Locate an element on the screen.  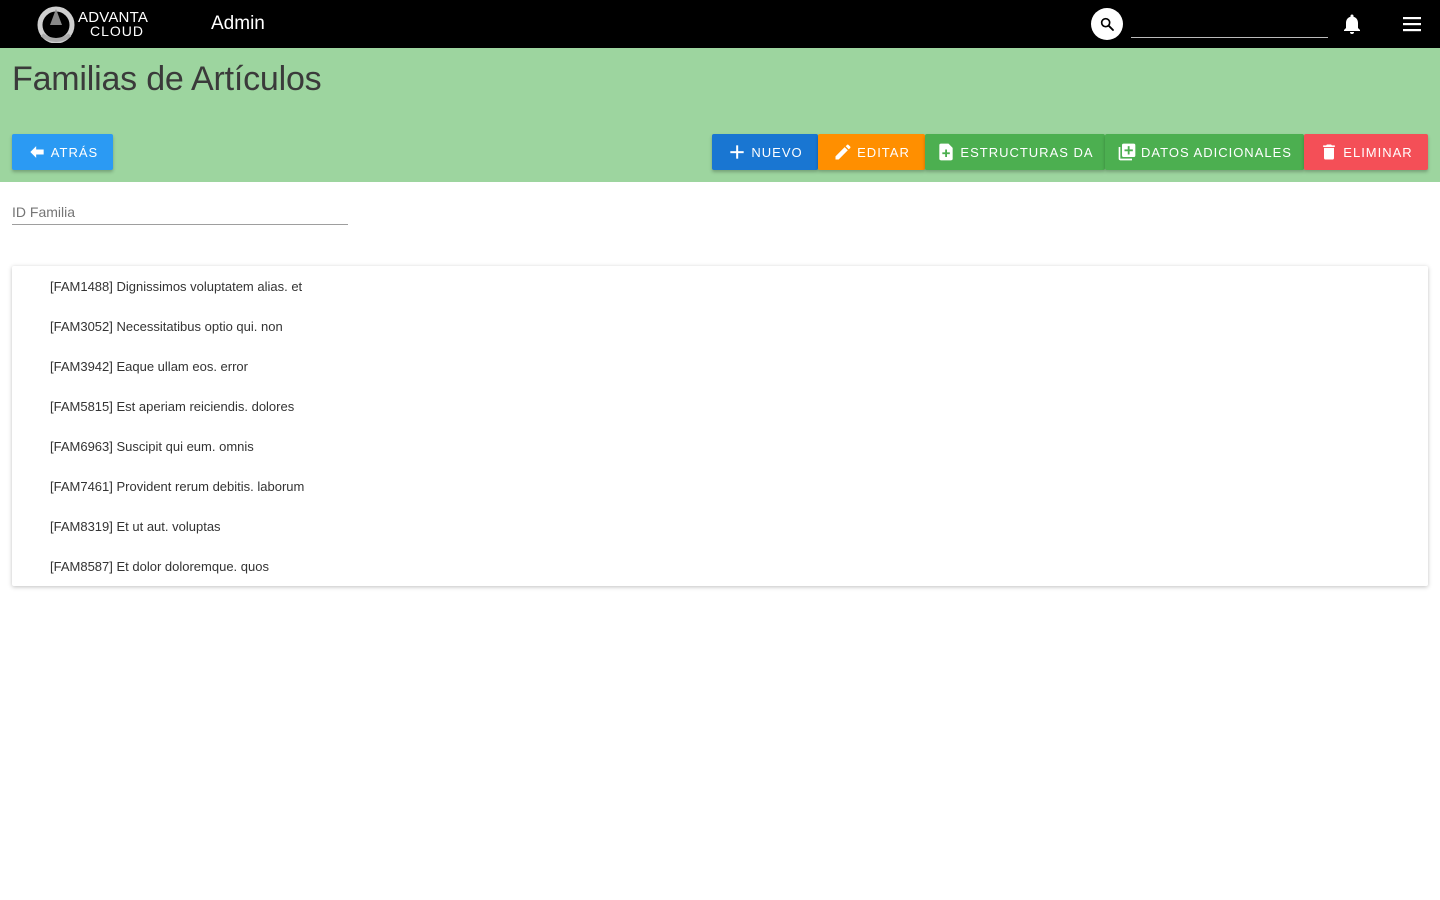
extra-data-button-label: DATOS ADICIONALES is located at coordinates (1216, 152).